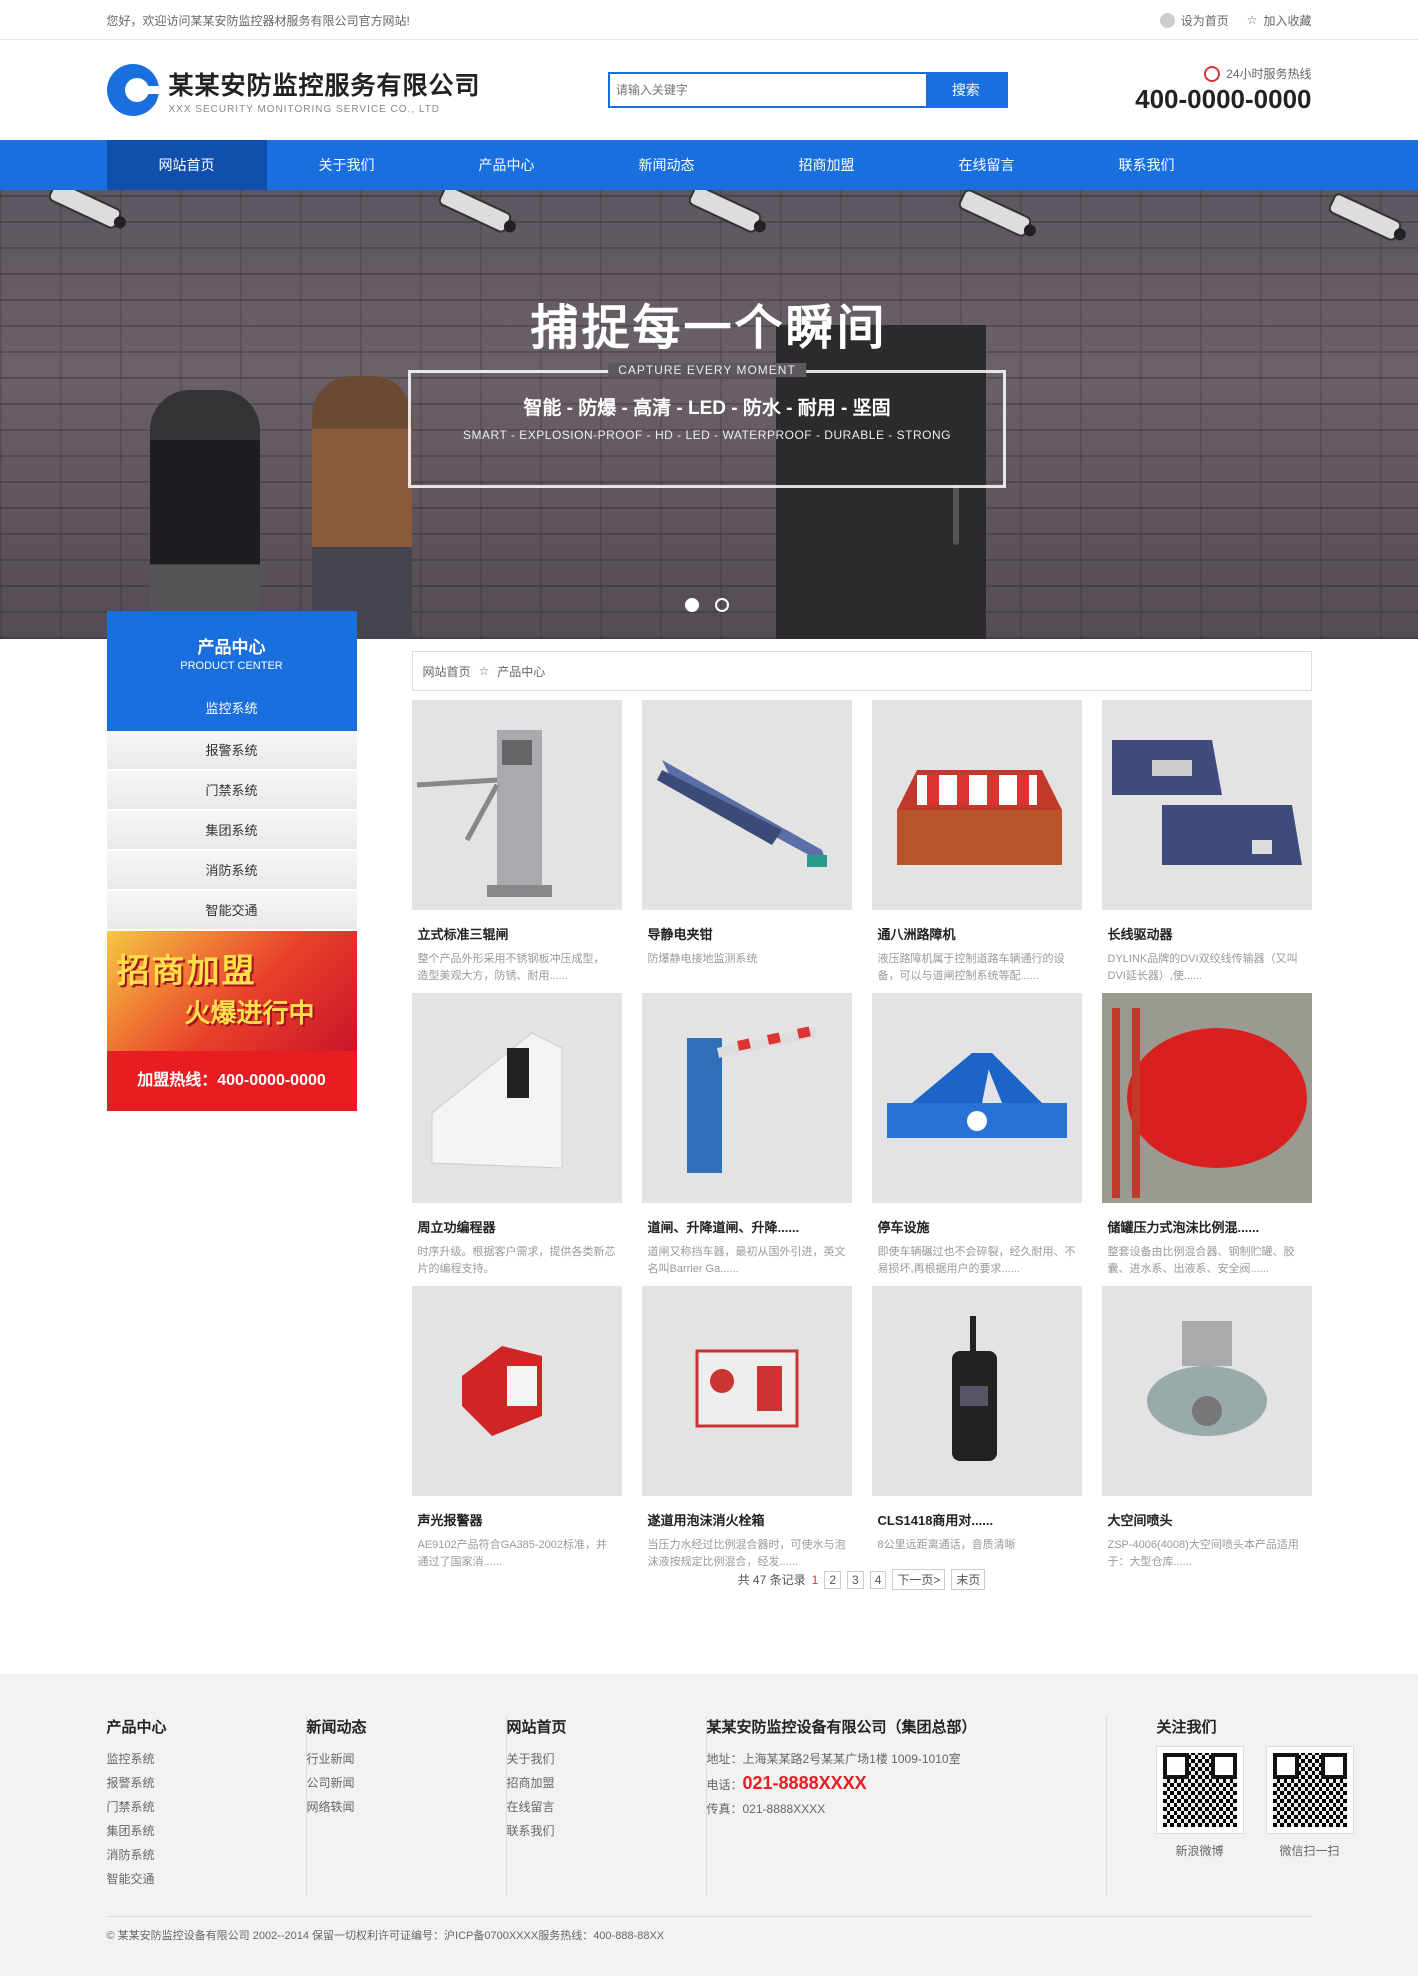 Image resolution: width=1418 pixels, height=1976 pixels. I want to click on set-home-link: 设为首页, so click(1194, 20).